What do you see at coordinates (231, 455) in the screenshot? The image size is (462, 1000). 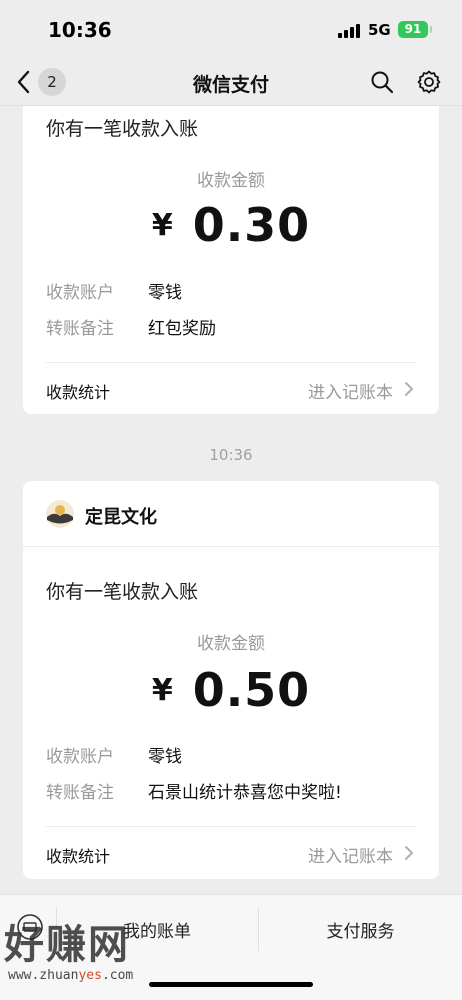 I see `message-timestamp: 10:36` at bounding box center [231, 455].